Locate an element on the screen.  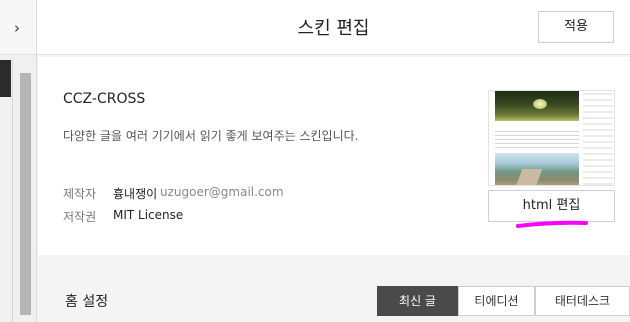
thumbnail-text-lines is located at coordinates (537, 140).